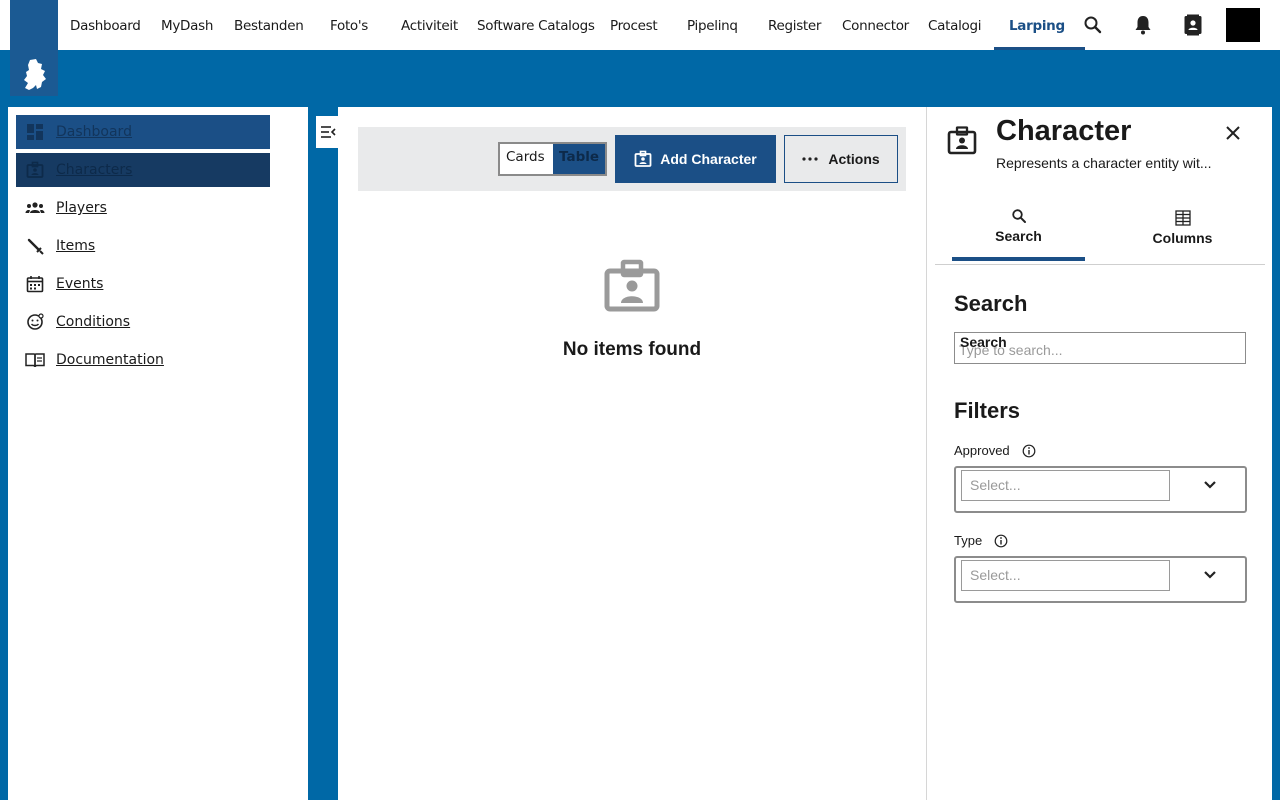 This screenshot has width=1280, height=800. I want to click on view-toggle: Cards Table, so click(552, 159).